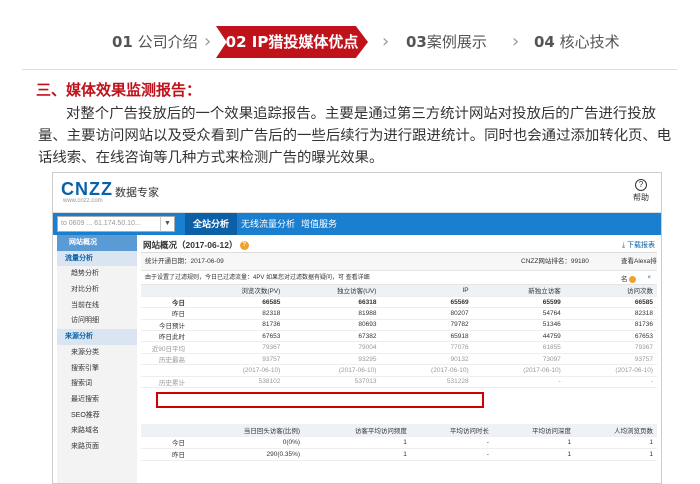 This screenshot has height=484, width=700. What do you see at coordinates (426, 302) in the screenshot?
I see `table-cell: 65569` at bounding box center [426, 302].